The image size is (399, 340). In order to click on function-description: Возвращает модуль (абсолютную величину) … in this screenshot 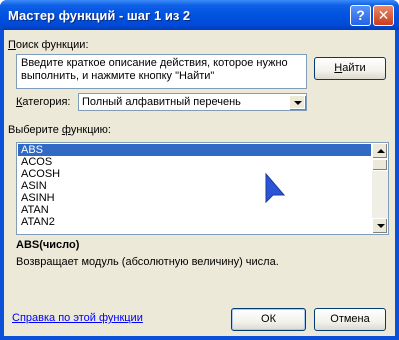, I will do `click(147, 262)`.